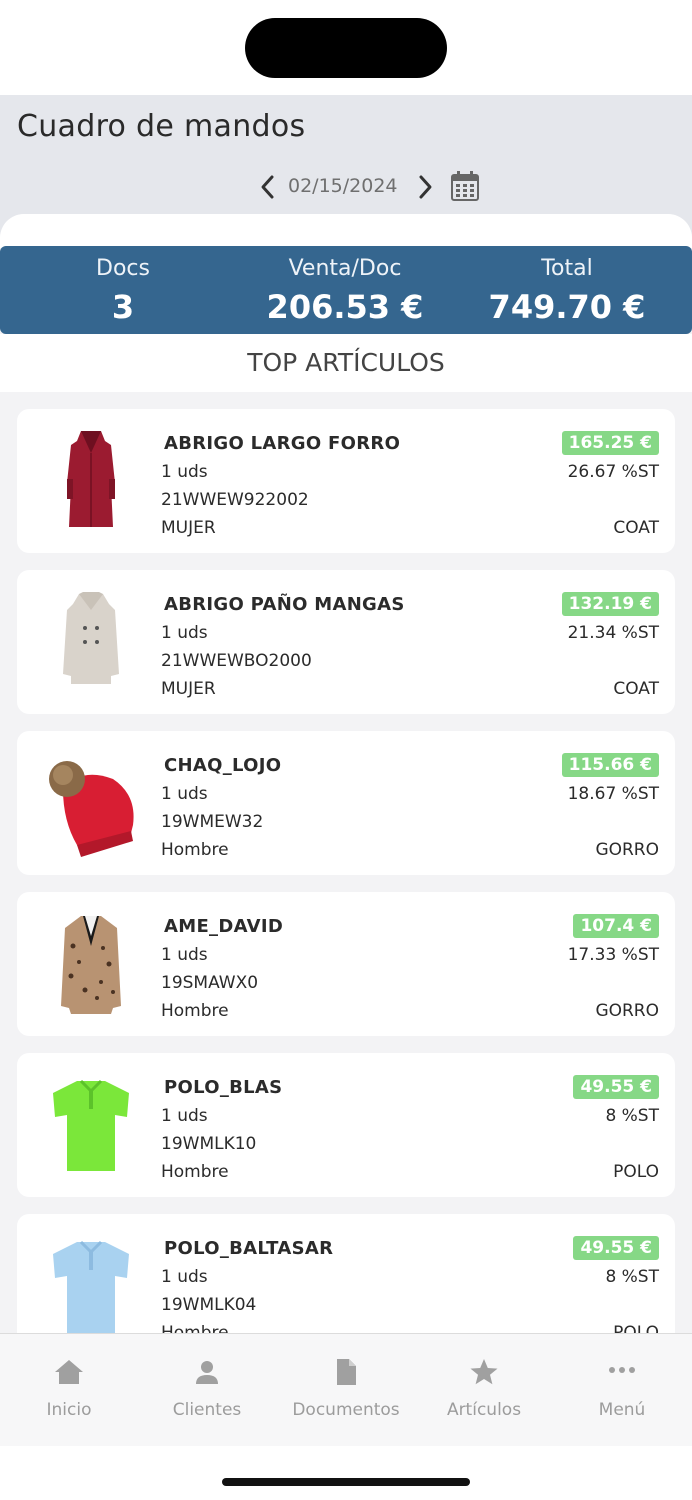 Image resolution: width=692 pixels, height=1500 pixels. What do you see at coordinates (210, 983) in the screenshot?
I see `item-code: 19SMAWX0` at bounding box center [210, 983].